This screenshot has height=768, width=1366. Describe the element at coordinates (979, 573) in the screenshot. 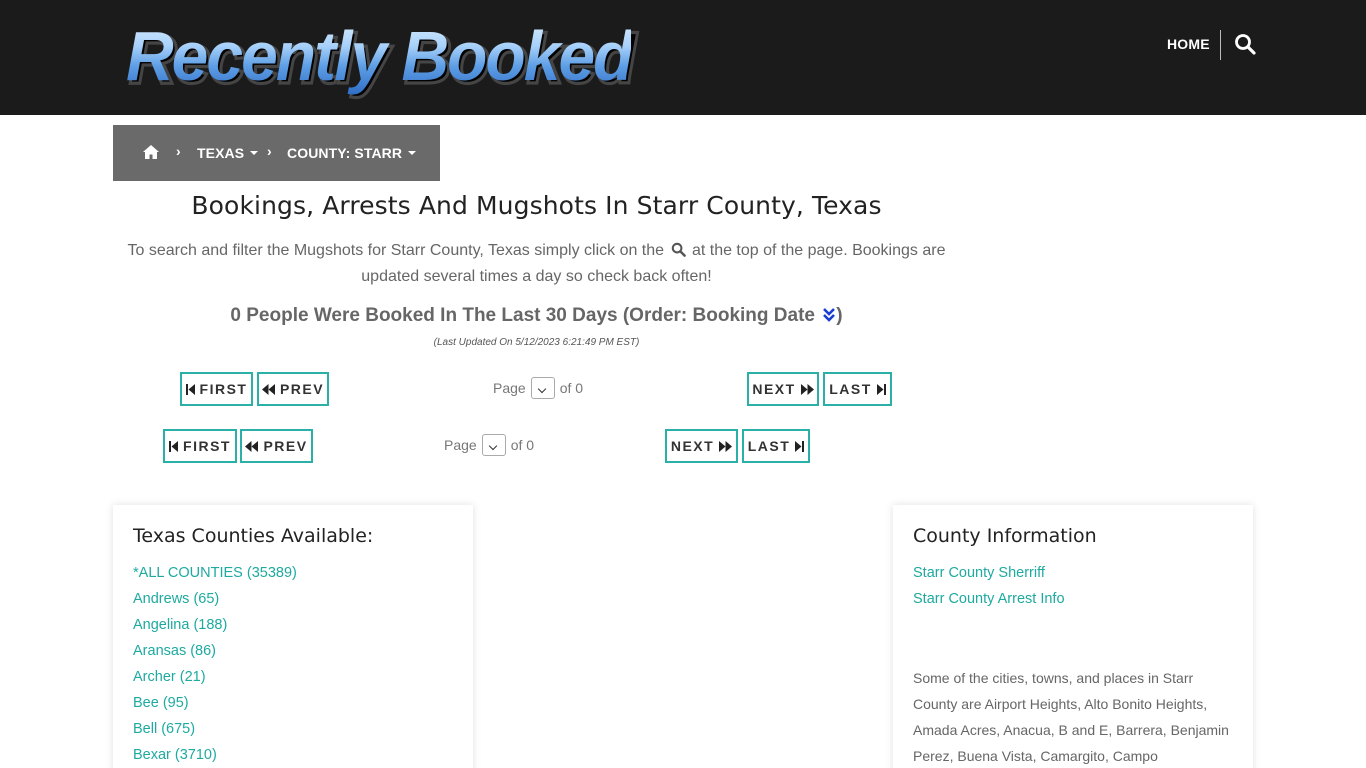

I see `sheriff-link: Starr County Sherriff` at that location.